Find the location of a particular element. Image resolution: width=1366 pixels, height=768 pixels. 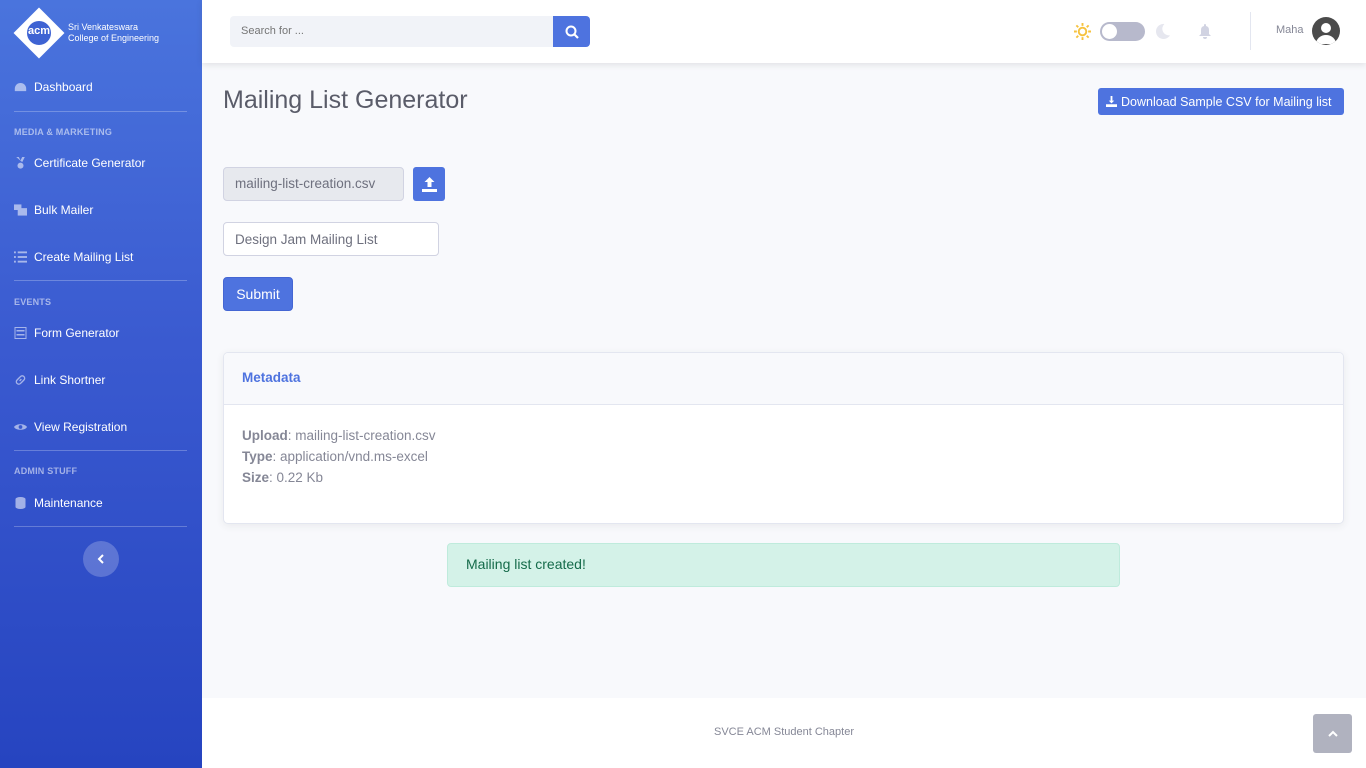

sidebar-item-label: Maintenance is located at coordinates (68, 503).